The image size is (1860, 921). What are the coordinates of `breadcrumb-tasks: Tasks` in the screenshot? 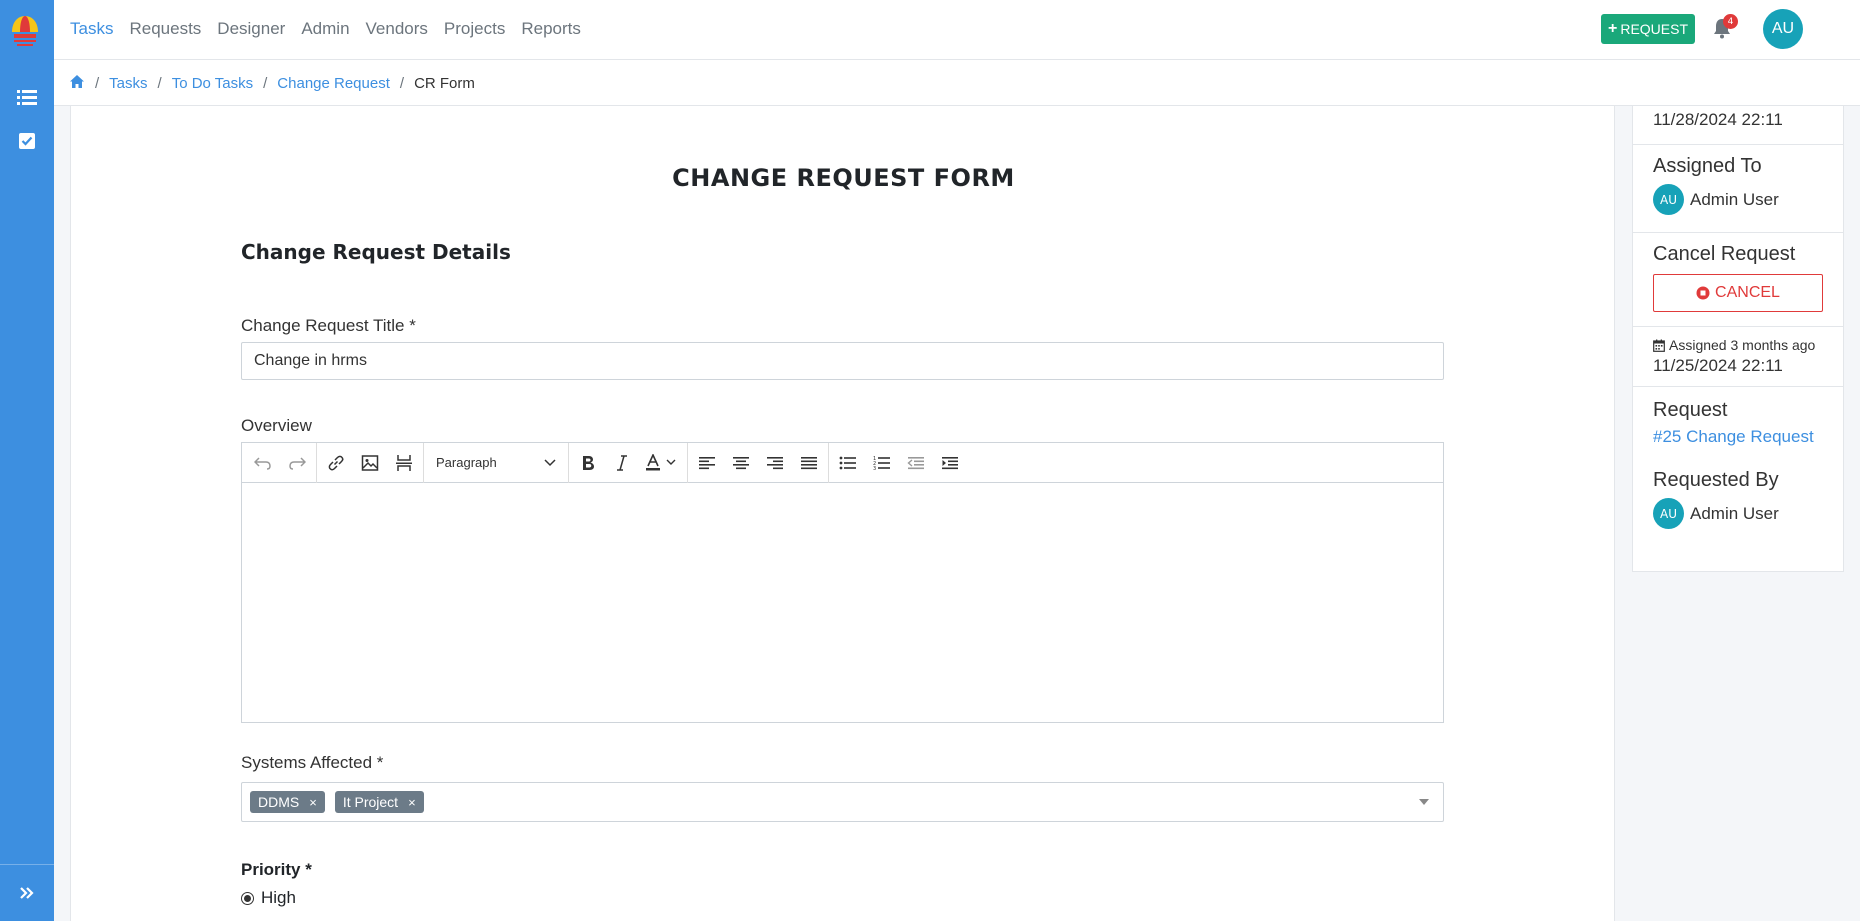 It's located at (128, 83).